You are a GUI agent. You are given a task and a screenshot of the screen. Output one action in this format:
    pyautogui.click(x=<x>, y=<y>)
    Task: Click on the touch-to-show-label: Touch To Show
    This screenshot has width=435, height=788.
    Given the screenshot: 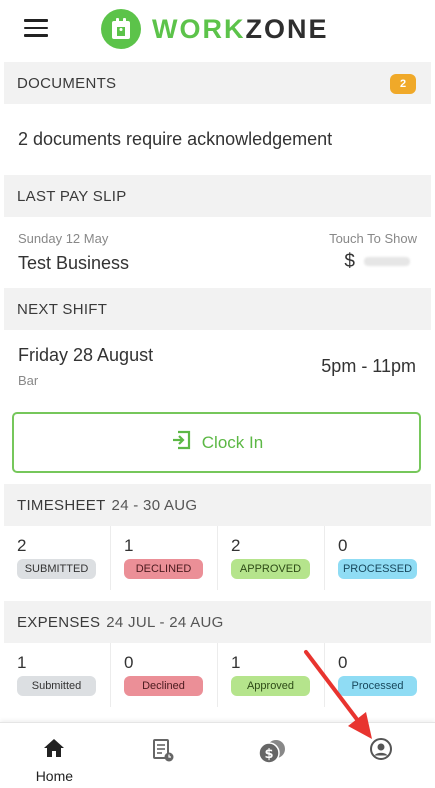 What is the action you would take?
    pyautogui.click(x=373, y=238)
    